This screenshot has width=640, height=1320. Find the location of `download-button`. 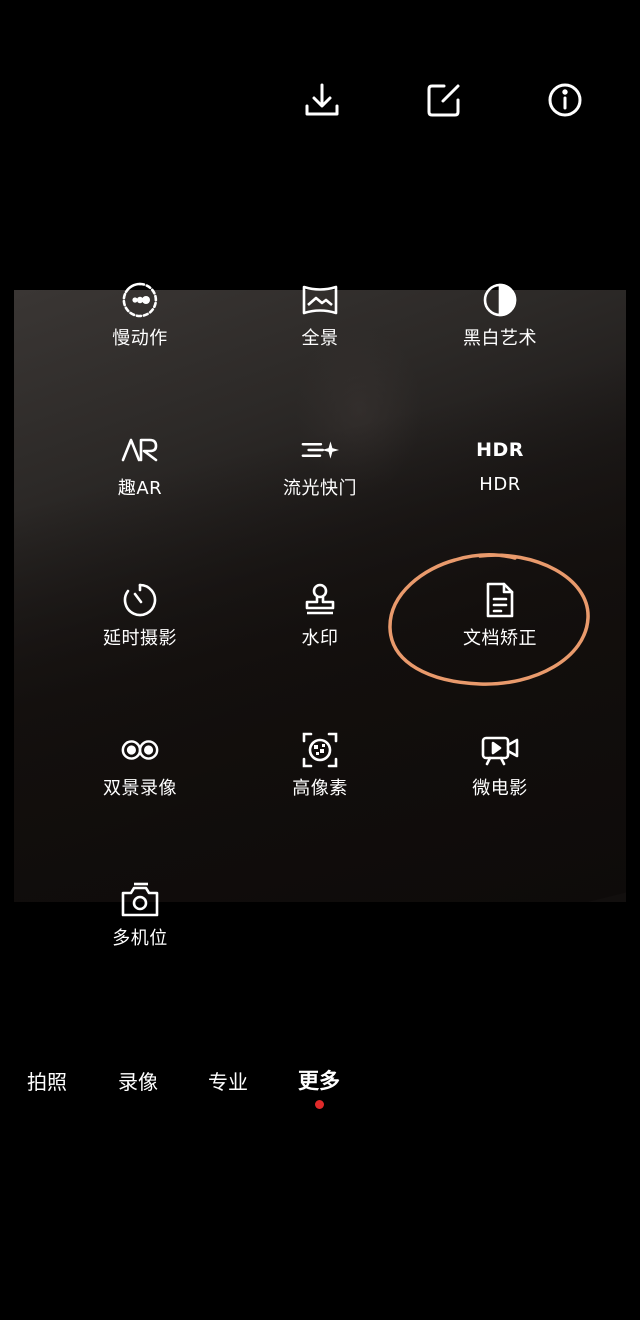

download-button is located at coordinates (322, 100).